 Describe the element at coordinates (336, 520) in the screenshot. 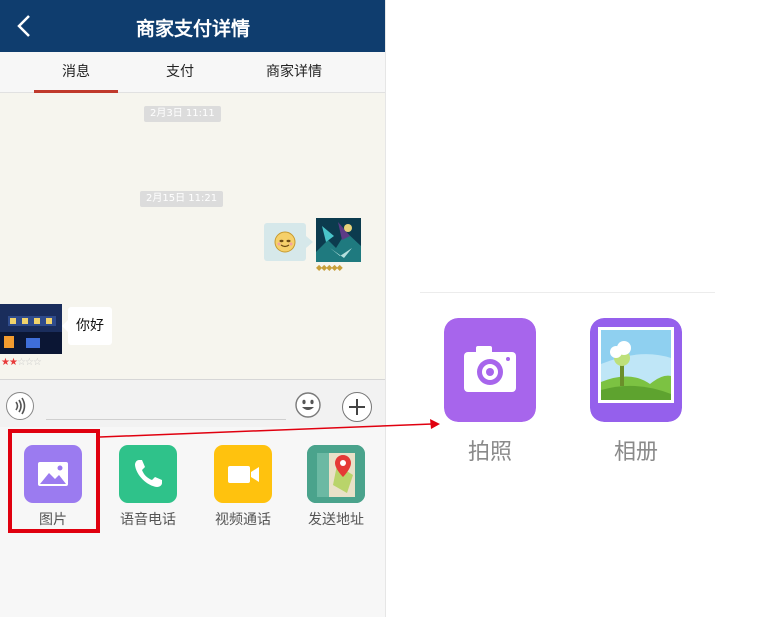

I see `tool-label: 发送地址` at that location.